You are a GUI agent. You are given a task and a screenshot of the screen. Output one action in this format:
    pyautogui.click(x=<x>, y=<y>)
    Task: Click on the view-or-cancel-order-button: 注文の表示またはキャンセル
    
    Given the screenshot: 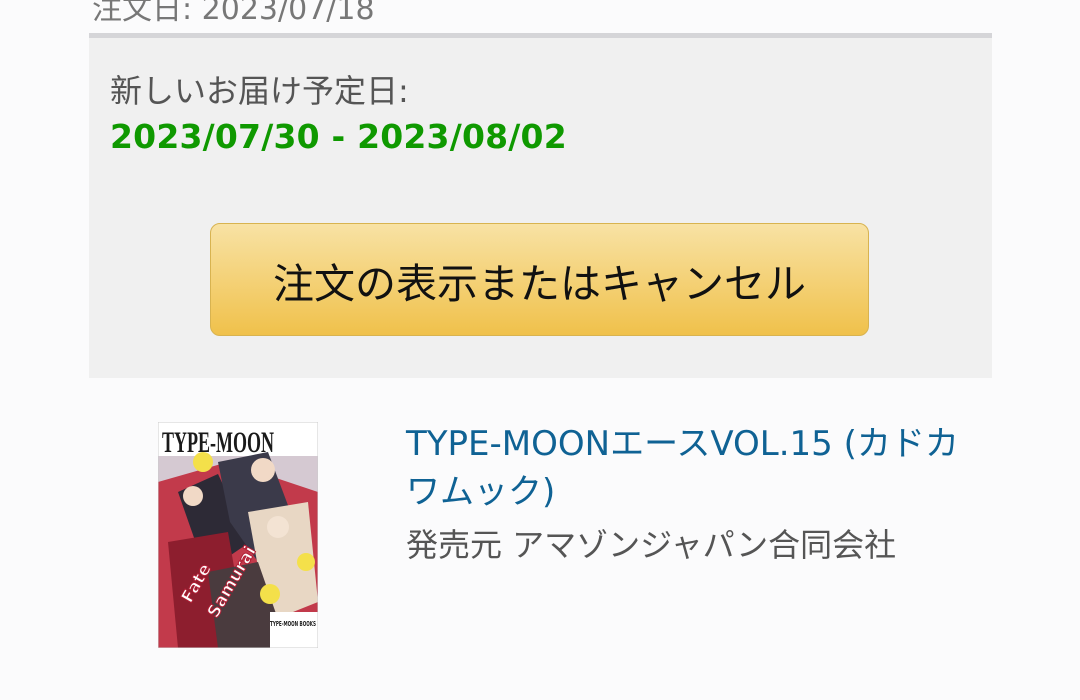 What is the action you would take?
    pyautogui.click(x=539, y=279)
    